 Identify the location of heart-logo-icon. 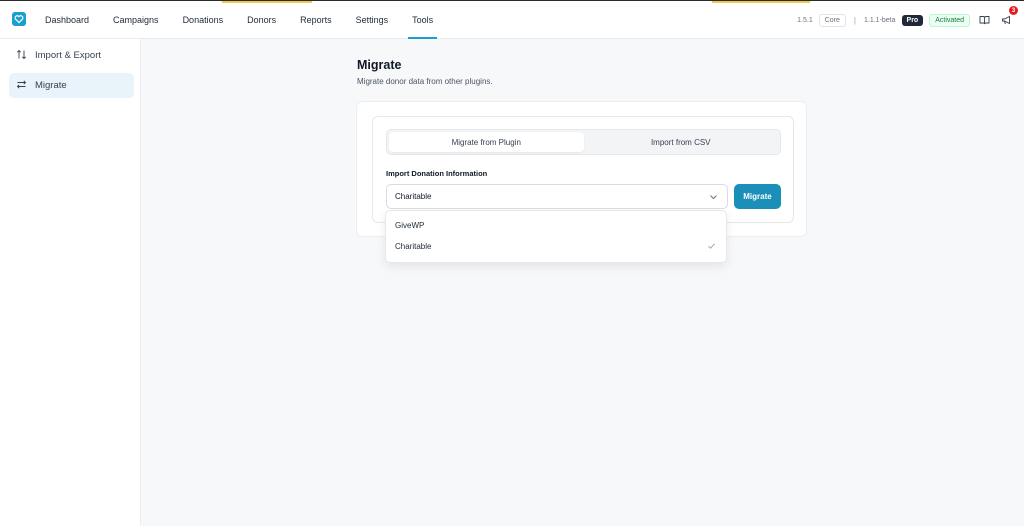
(19, 19).